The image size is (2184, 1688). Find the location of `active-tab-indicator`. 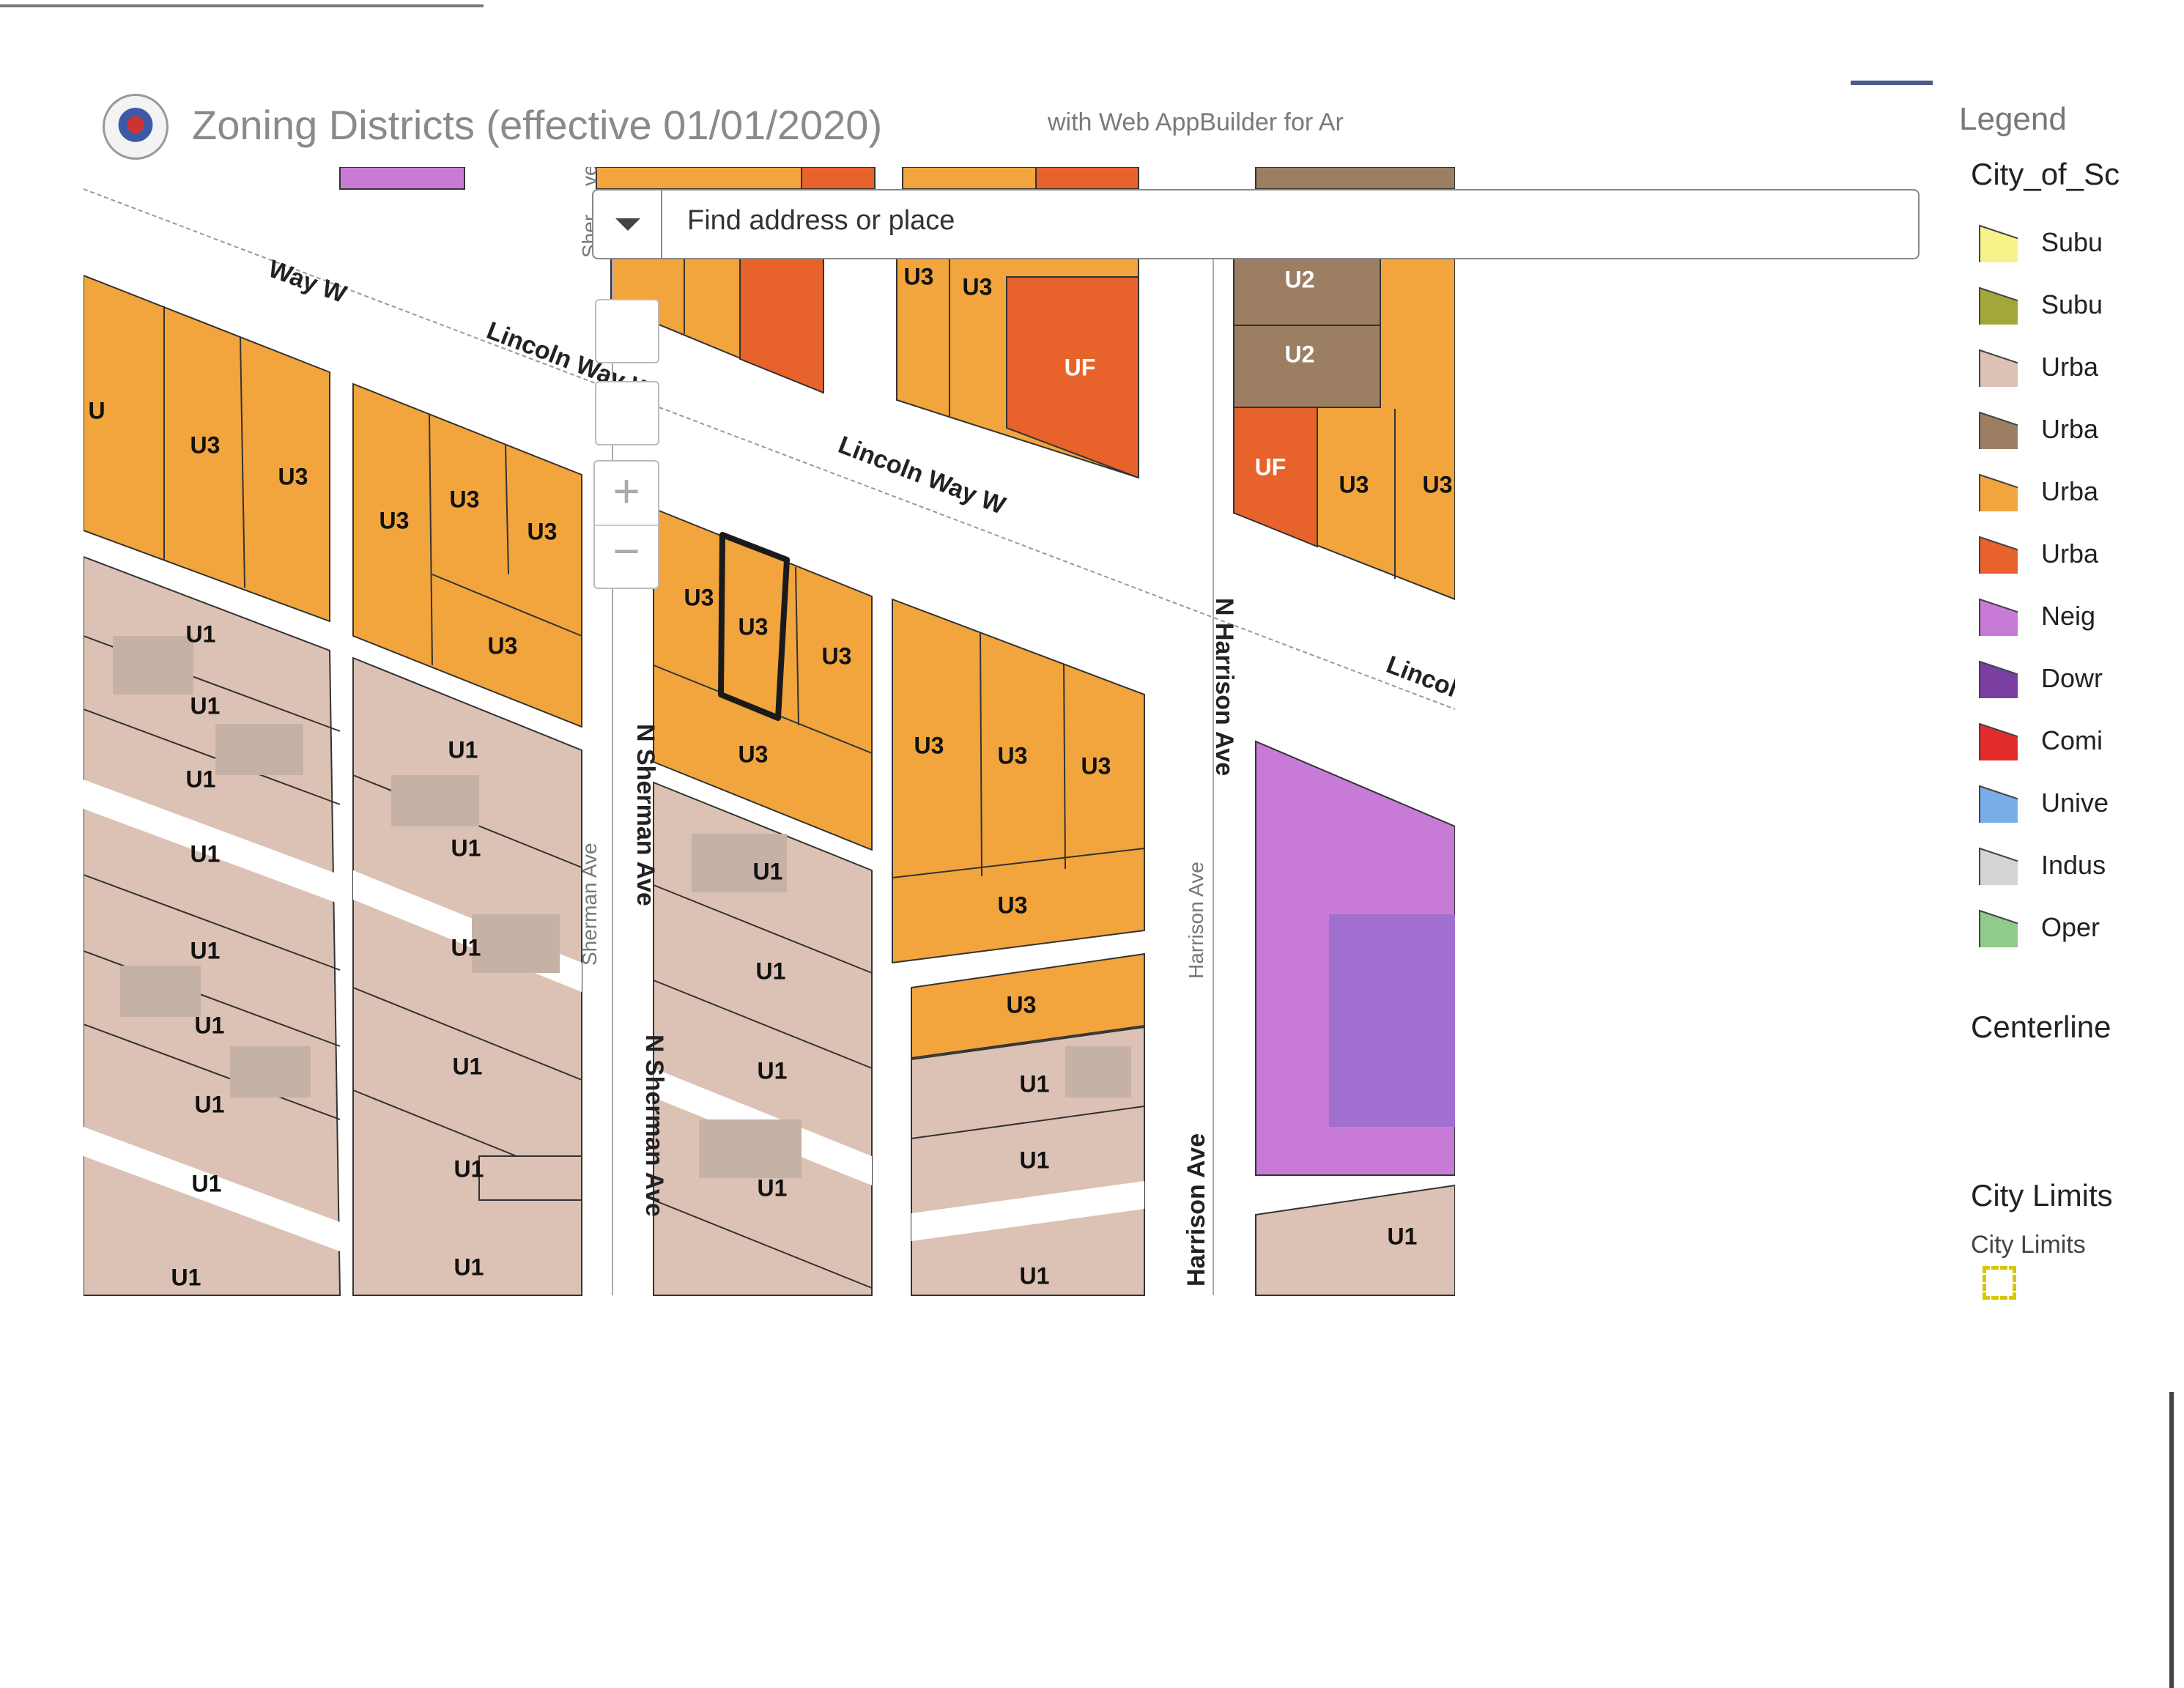

active-tab-indicator is located at coordinates (1892, 83).